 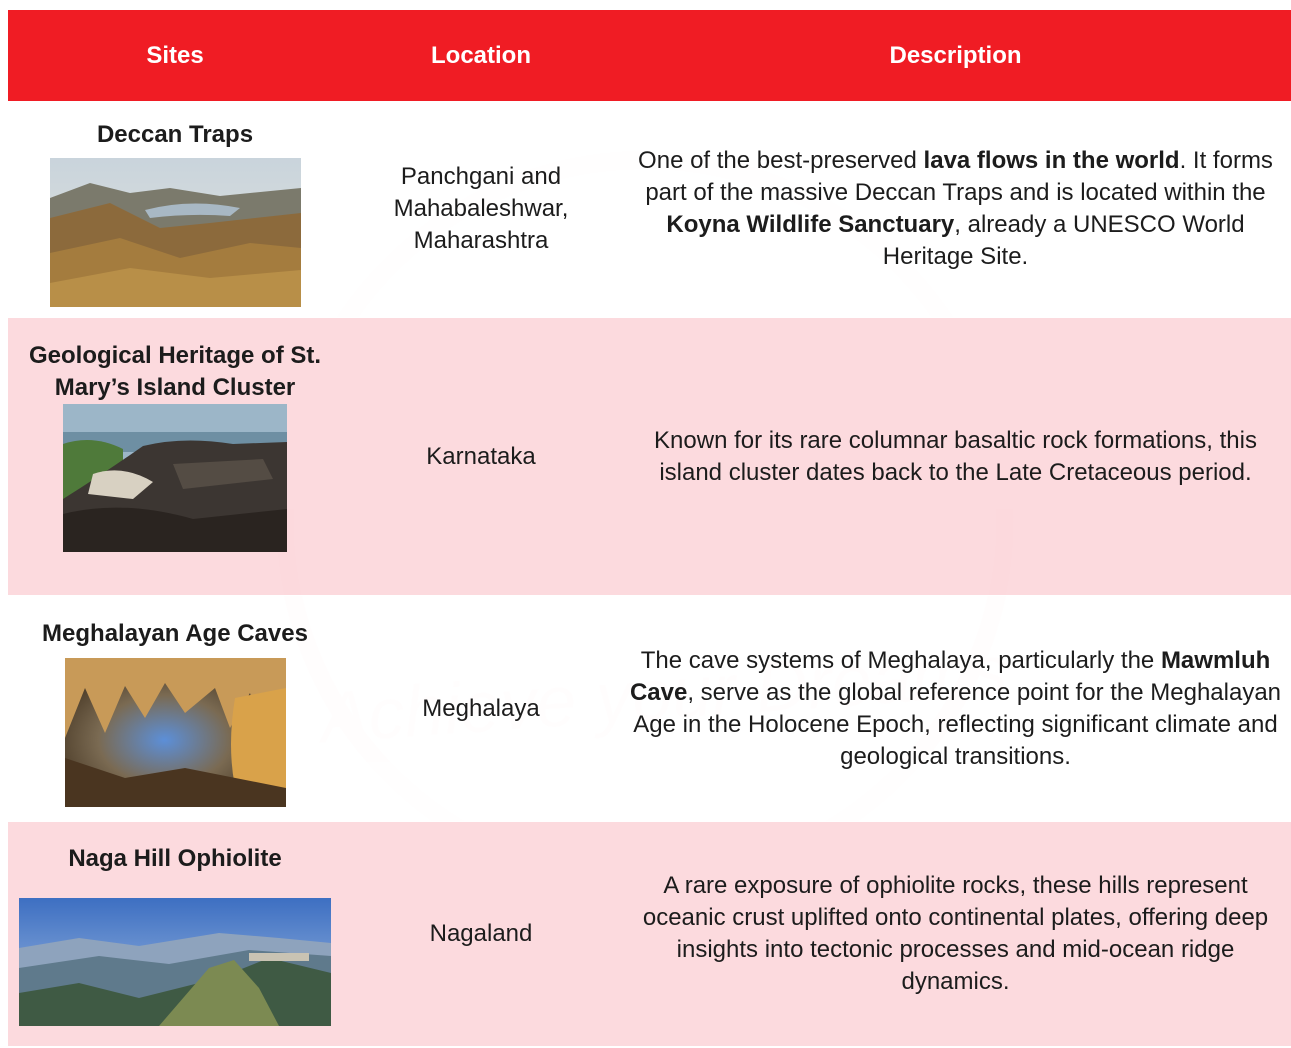 What do you see at coordinates (175, 633) in the screenshot?
I see `site-name: Meghalayan Age Caves` at bounding box center [175, 633].